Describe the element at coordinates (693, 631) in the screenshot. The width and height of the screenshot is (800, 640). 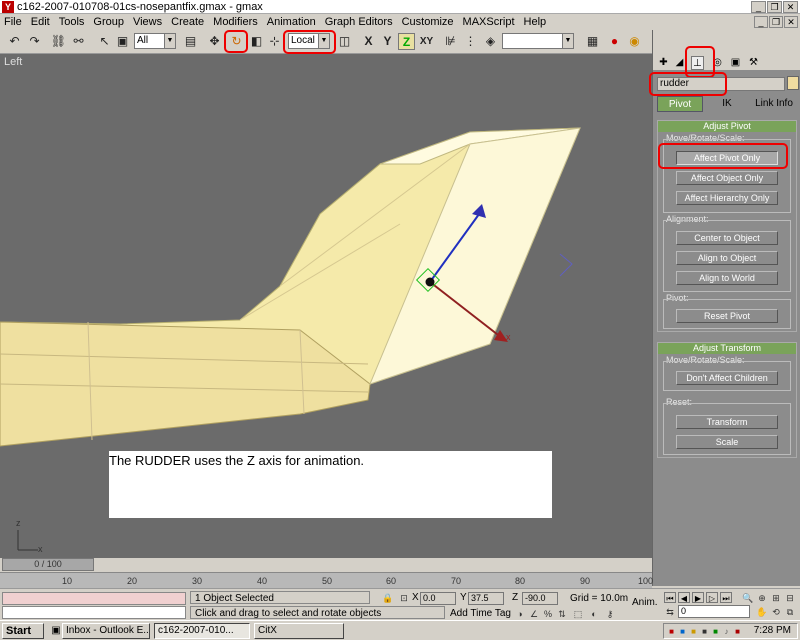
I see `tray-icon-3: ■` at that location.